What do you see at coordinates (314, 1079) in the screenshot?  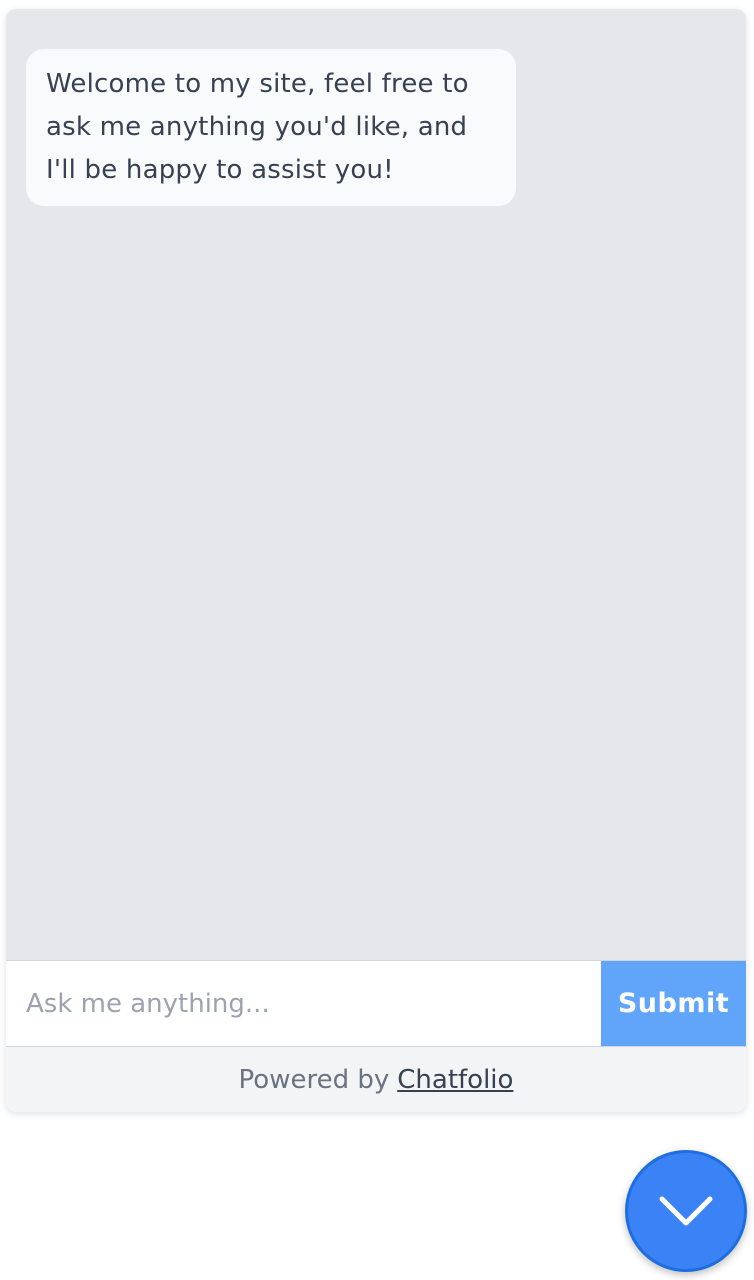 I see `powered-by-label: Powered by` at bounding box center [314, 1079].